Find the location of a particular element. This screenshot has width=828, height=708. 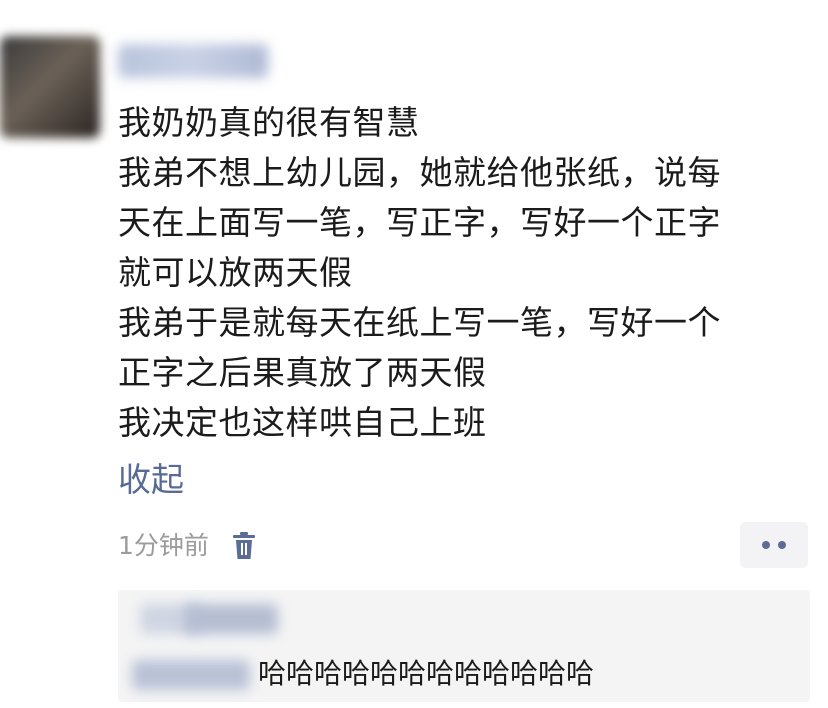

post-line: 正字之后果真放了两天假 is located at coordinates (302, 372).